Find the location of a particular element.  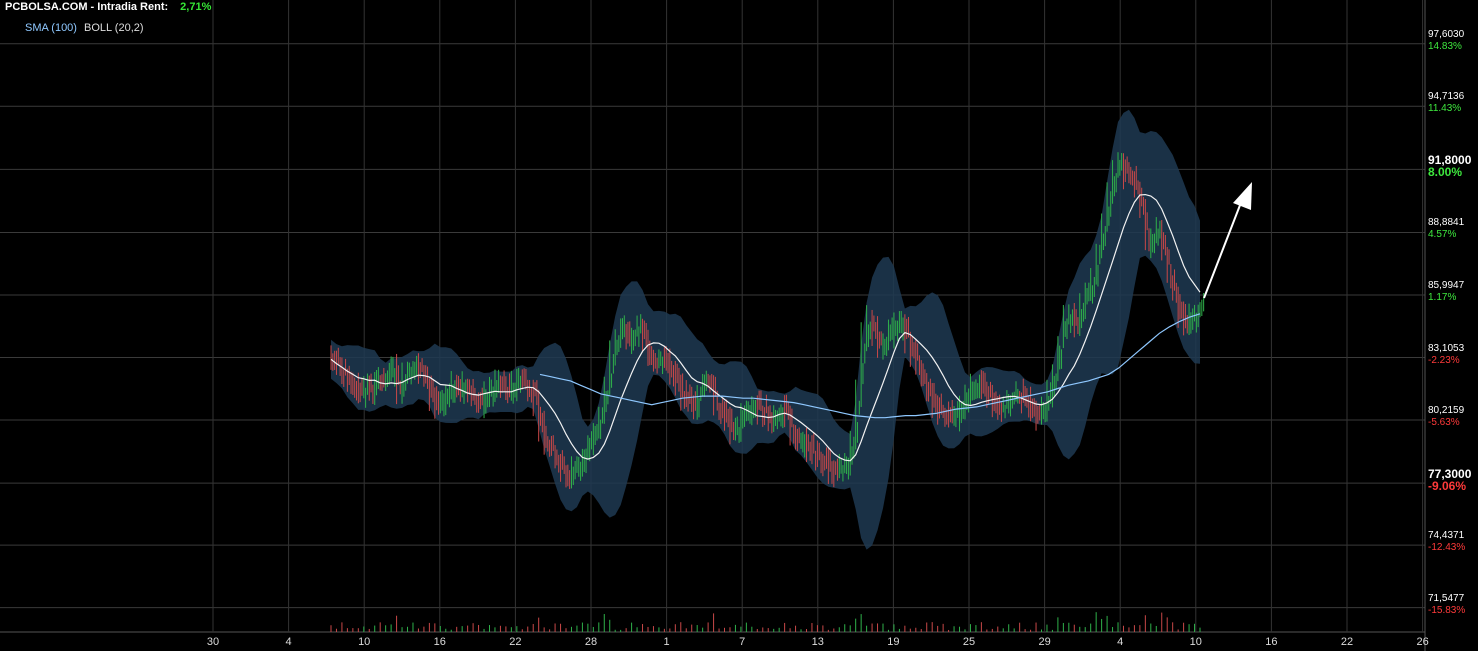

volume-bars is located at coordinates (765, 622).